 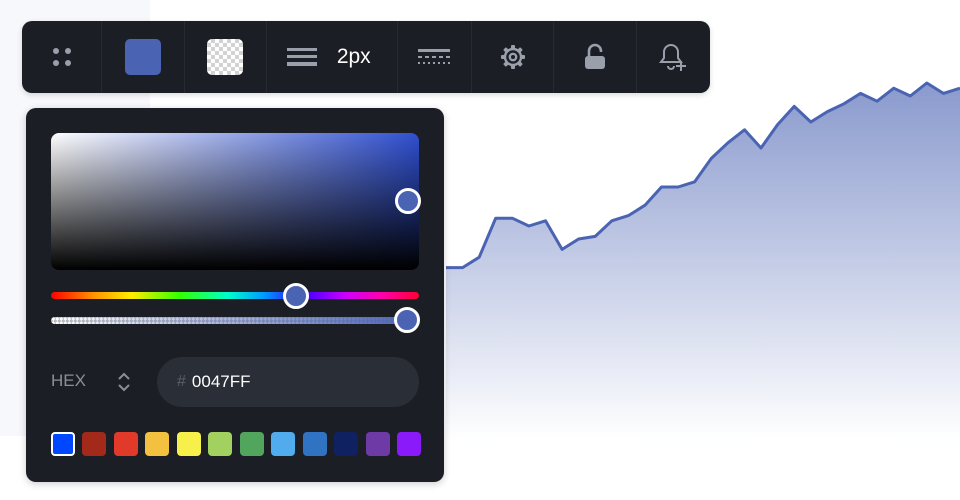 I want to click on add-alert-button, so click(x=673, y=57).